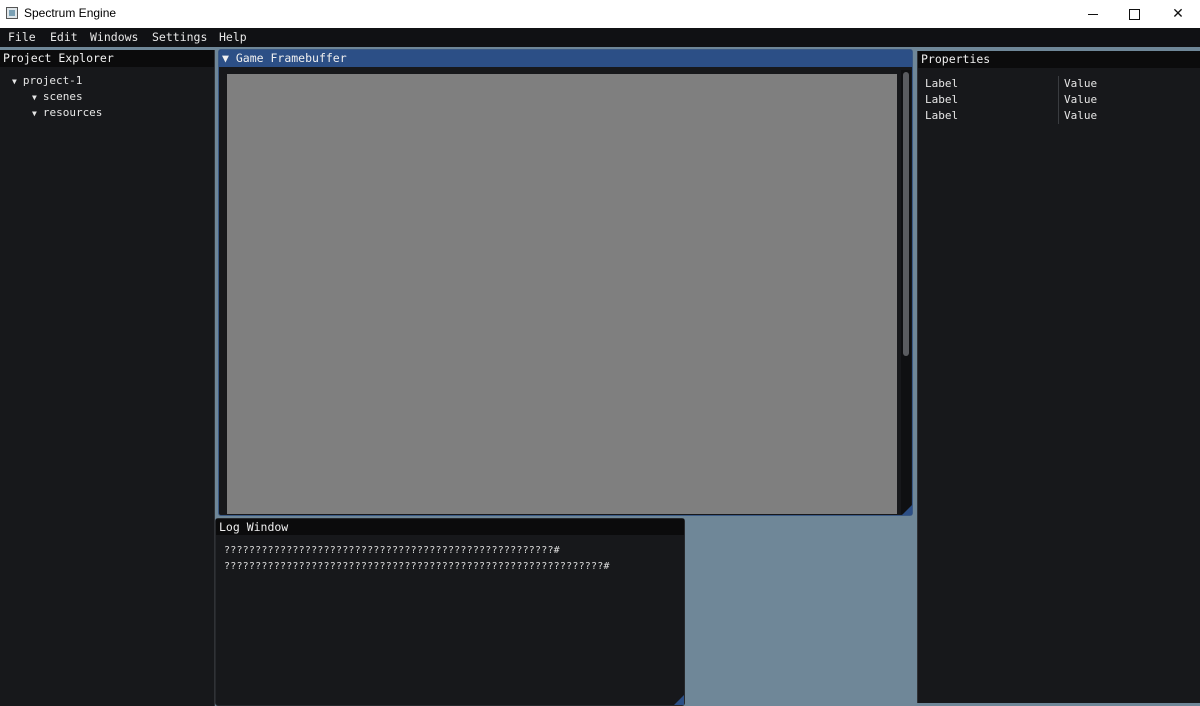 The image size is (1200, 706). Describe the element at coordinates (233, 37) in the screenshot. I see `menu-help: Help` at that location.